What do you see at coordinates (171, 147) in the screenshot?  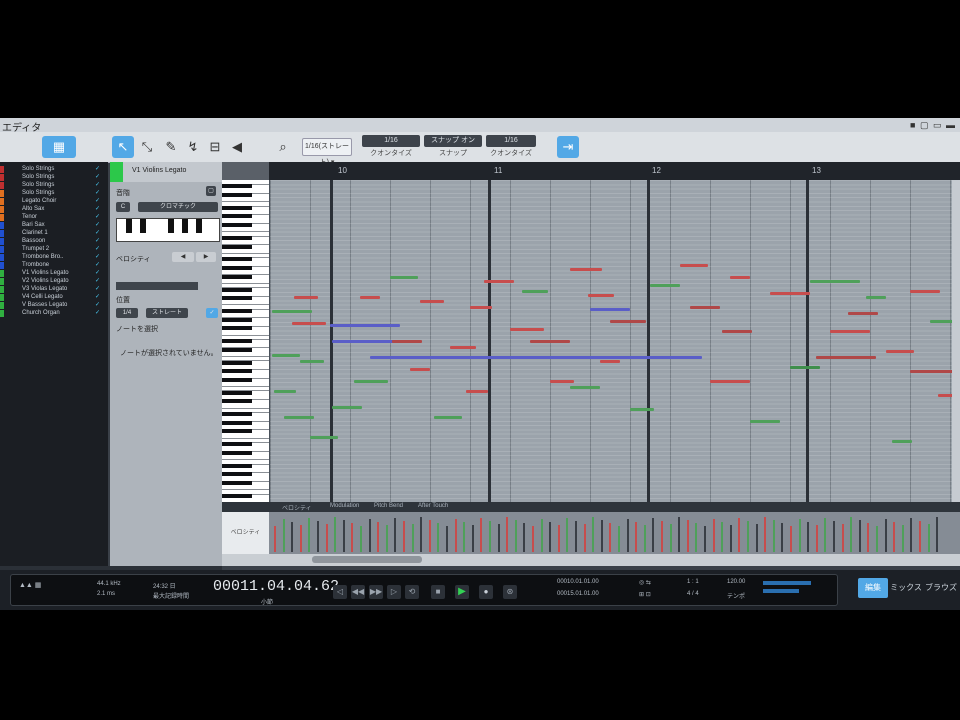 I see `pencil-tool-button: ✎` at bounding box center [171, 147].